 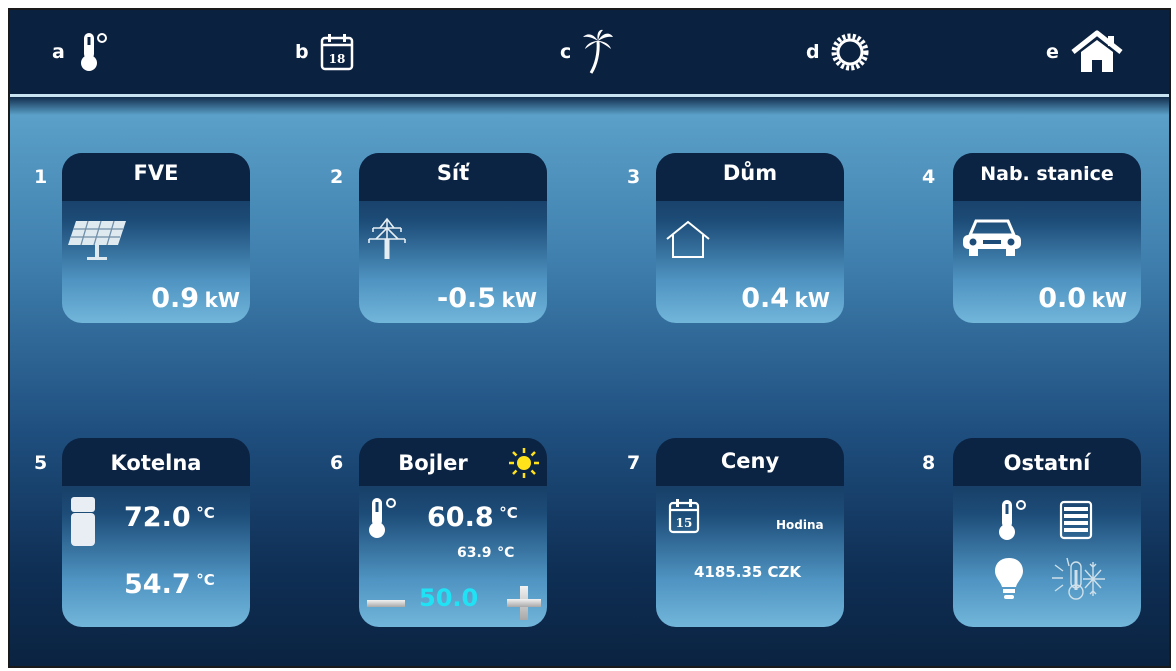 I want to click on tile-boiler-room: Kotelna 72.0 °C 54.7 °C, so click(x=156, y=532).